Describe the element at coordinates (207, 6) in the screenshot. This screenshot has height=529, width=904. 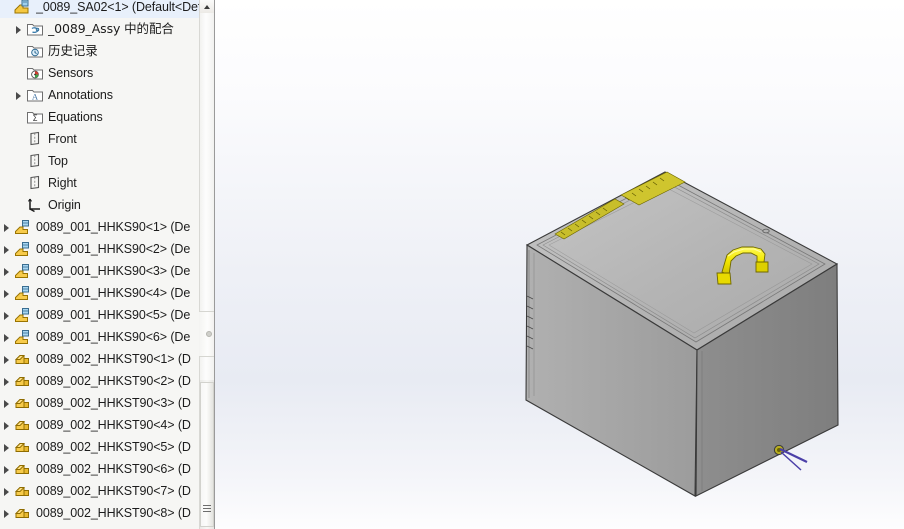
I see `scroll-up-arrow-icon` at that location.